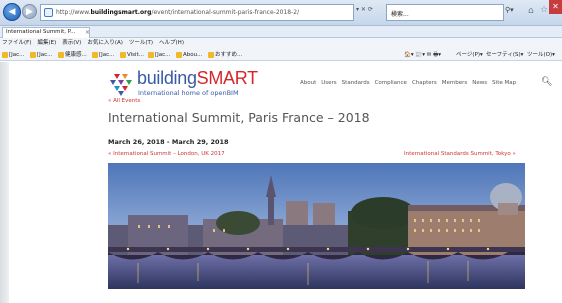 The height and width of the screenshot is (303, 562). What do you see at coordinates (391, 83) in the screenshot?
I see `nav-compliance: Compliance` at bounding box center [391, 83].